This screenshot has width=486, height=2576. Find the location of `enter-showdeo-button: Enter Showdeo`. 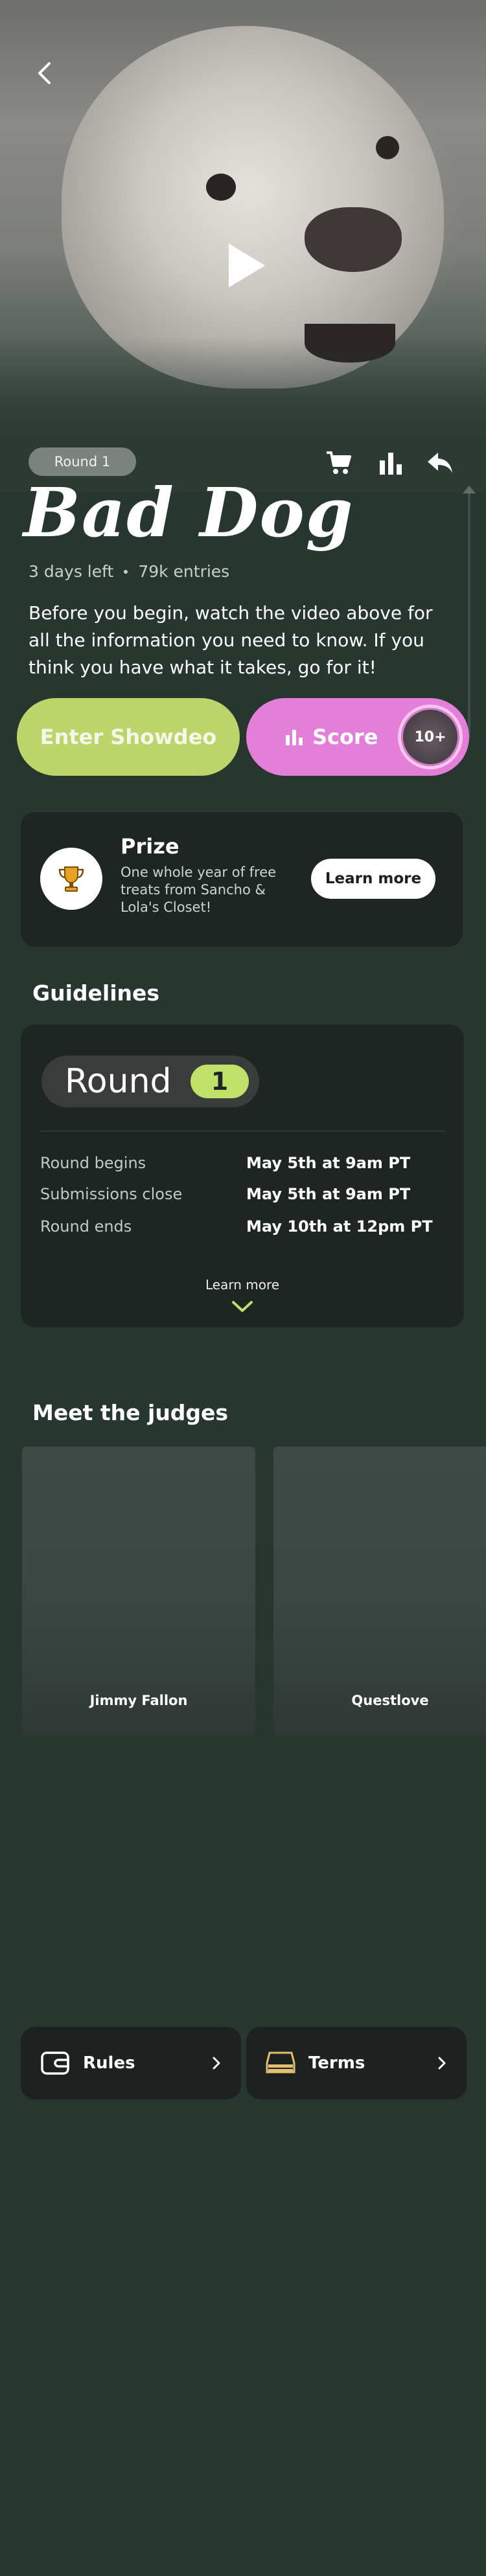

enter-showdeo-button: Enter Showdeo is located at coordinates (128, 737).